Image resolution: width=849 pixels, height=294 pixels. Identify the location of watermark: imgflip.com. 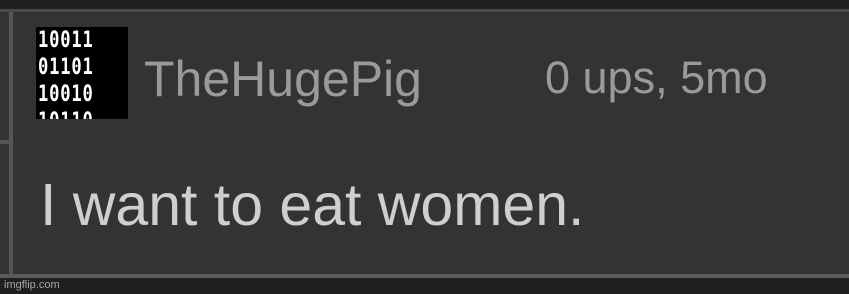
(32, 285).